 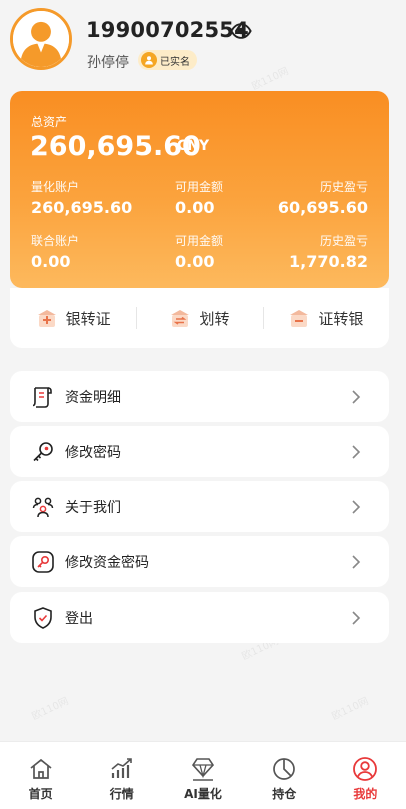 I want to click on joint-pnl-stat: 历史盈亏 1,770.82, so click(x=328, y=251).